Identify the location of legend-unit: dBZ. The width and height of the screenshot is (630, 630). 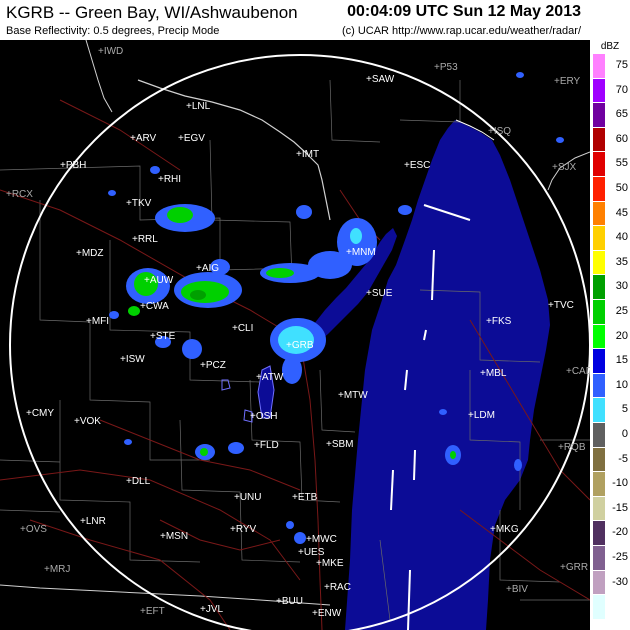
(610, 46).